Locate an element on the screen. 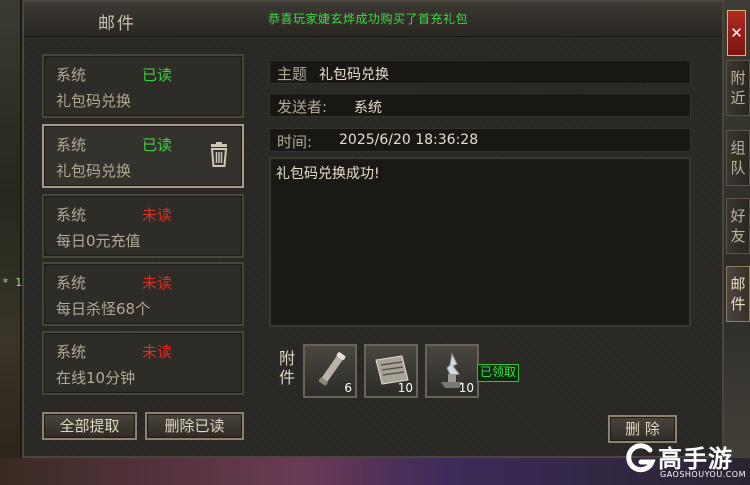  announcement-text: 恭喜玩家婕玄烨成功购买了首充礼包 is located at coordinates (368, 19).